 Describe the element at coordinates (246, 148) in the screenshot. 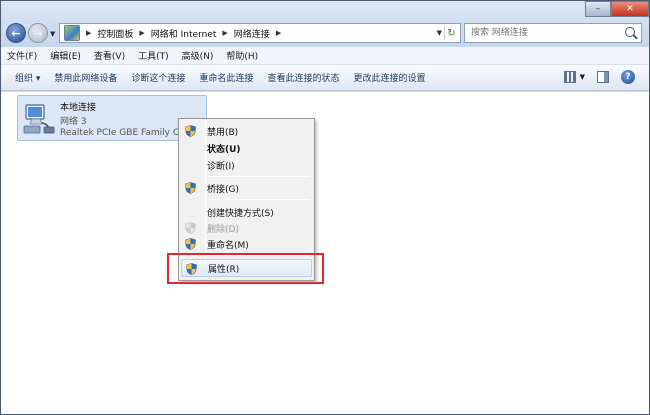

I see `ctx-status: 状态(U)` at that location.